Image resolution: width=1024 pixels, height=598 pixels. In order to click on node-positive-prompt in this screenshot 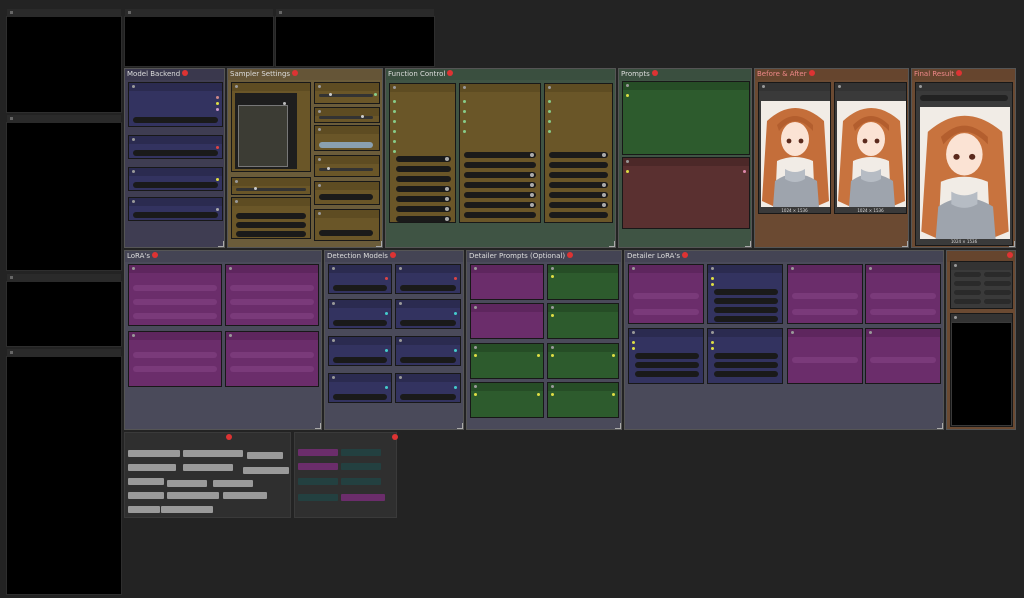, I will do `click(686, 118)`.